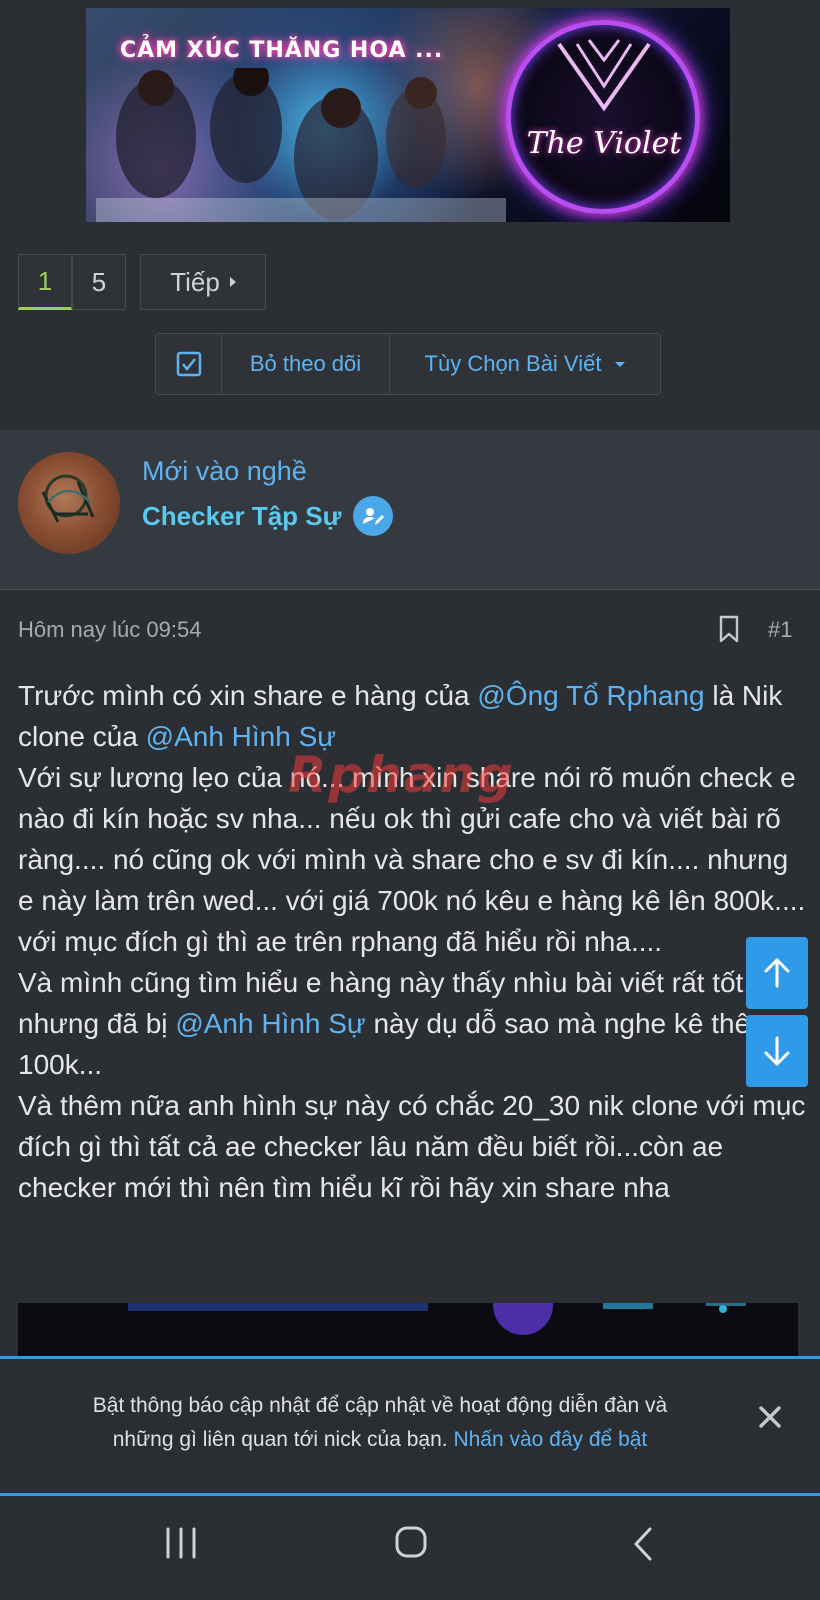  I want to click on post-number-link: #1, so click(780, 630).